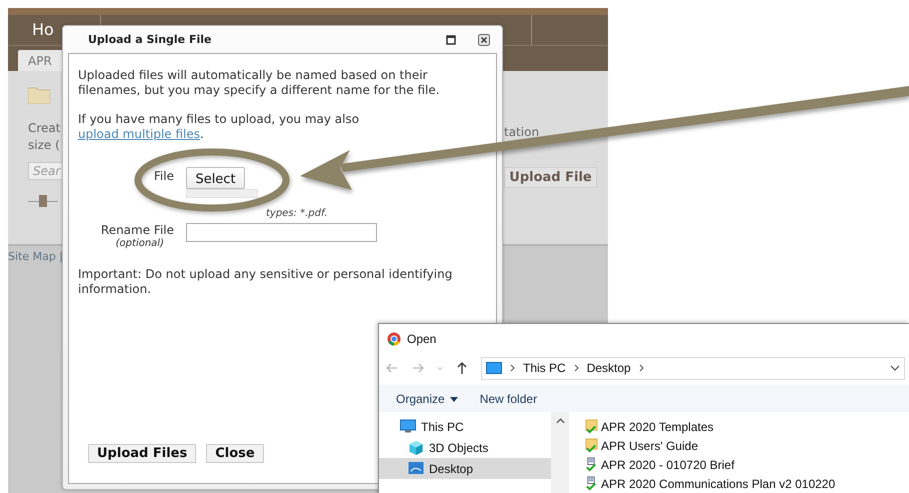  I want to click on file-name-field, so click(222, 193).